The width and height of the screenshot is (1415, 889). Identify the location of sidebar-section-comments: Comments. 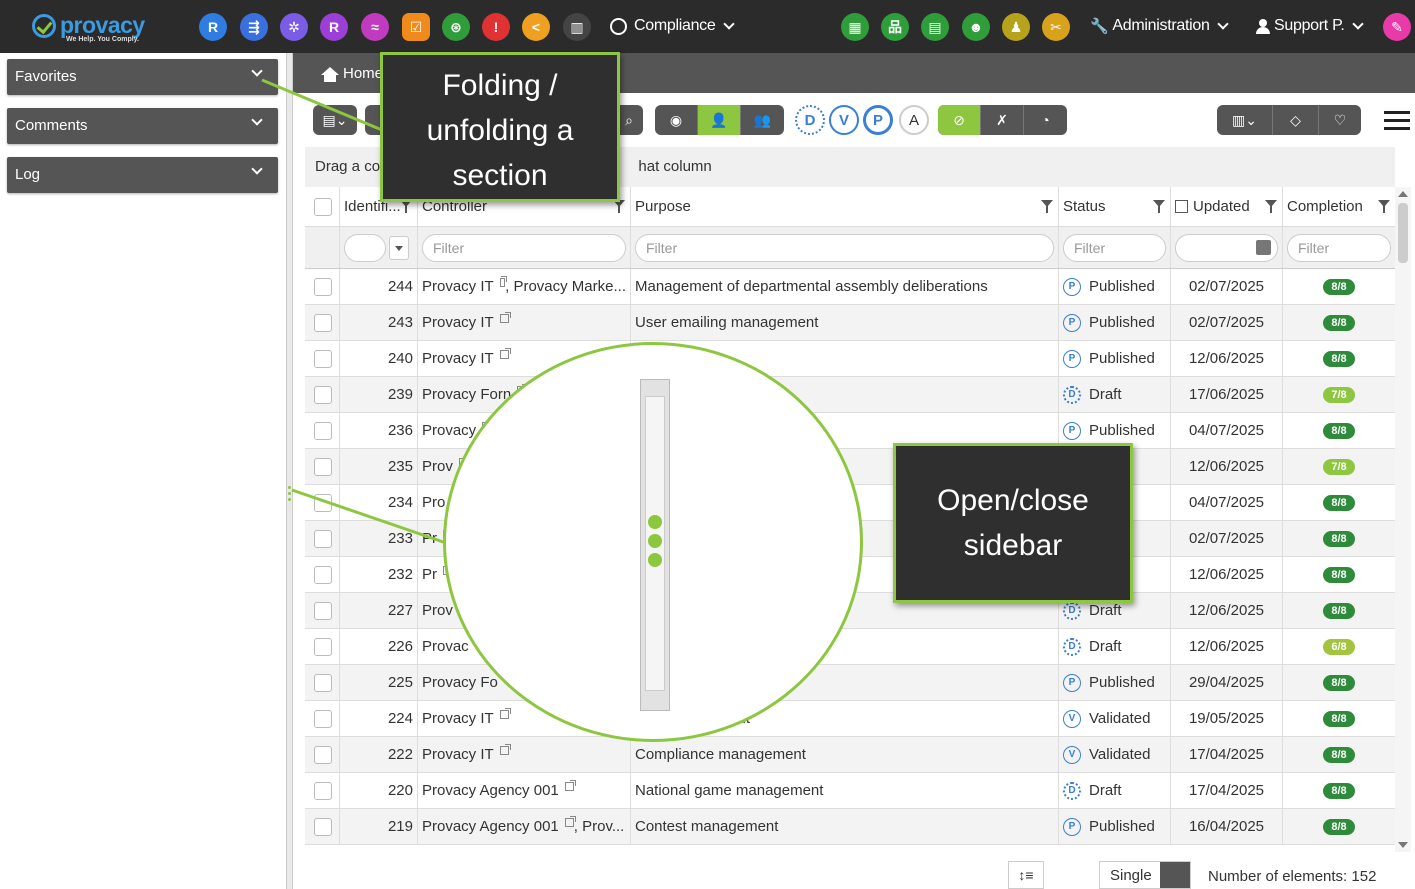
(142, 126).